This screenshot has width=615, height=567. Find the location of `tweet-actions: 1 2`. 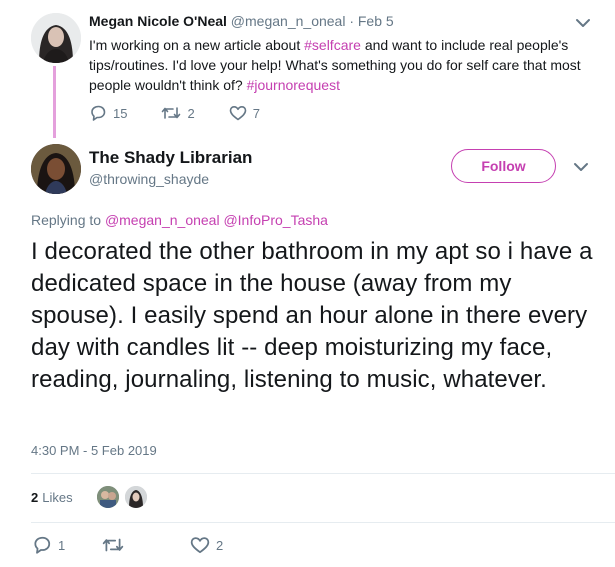

tweet-actions: 1 2 is located at coordinates (127, 545).